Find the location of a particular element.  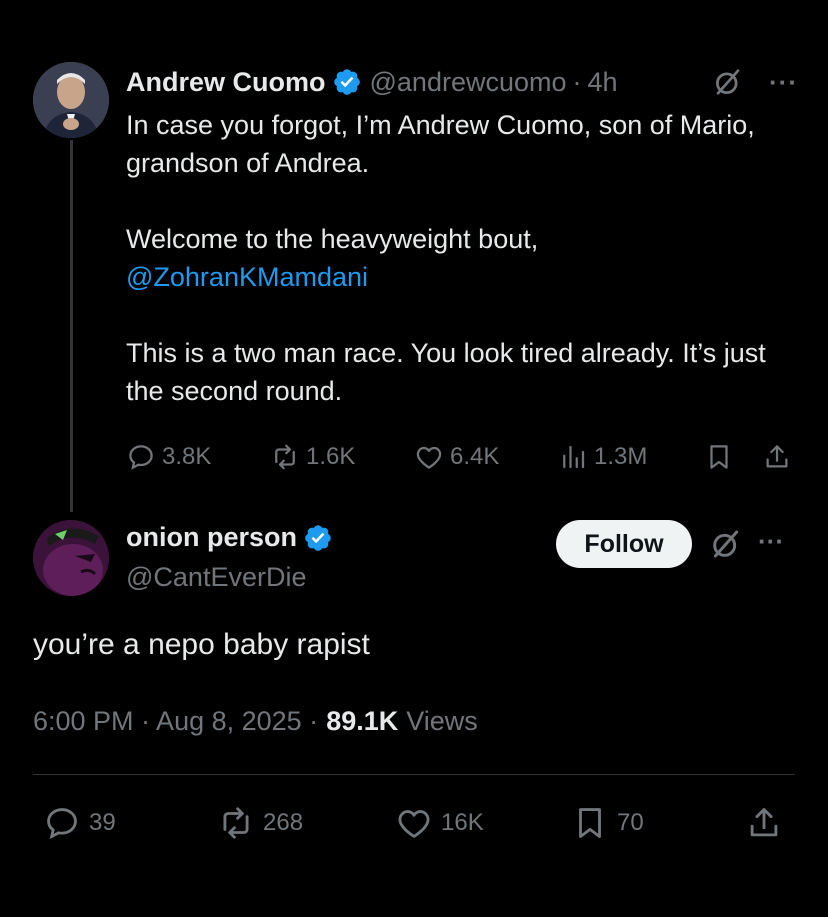

reply-count: 39 is located at coordinates (102, 822).